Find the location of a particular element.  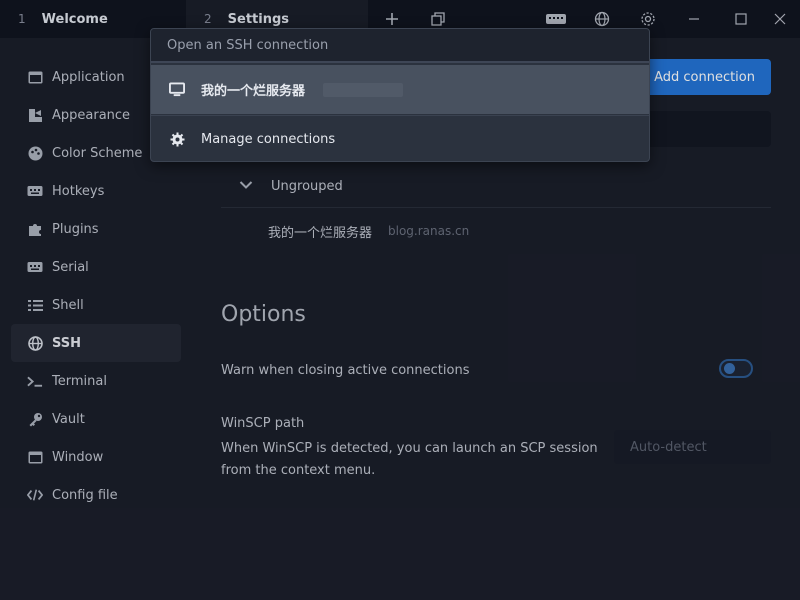

monitor-icon is located at coordinates (177, 90).